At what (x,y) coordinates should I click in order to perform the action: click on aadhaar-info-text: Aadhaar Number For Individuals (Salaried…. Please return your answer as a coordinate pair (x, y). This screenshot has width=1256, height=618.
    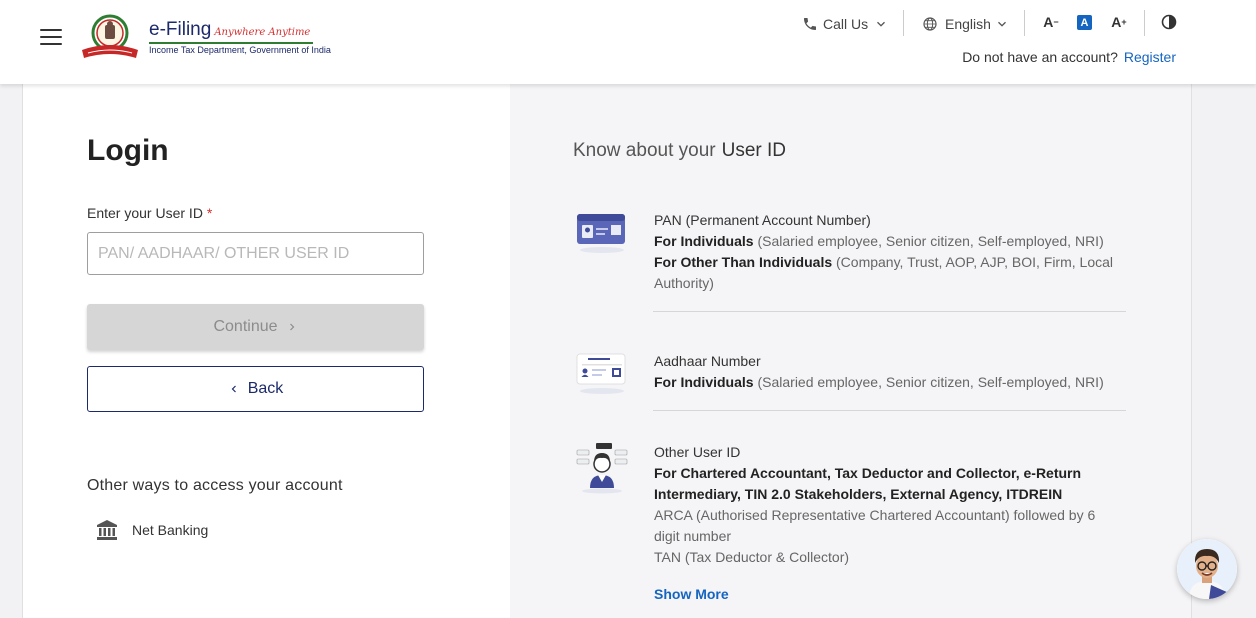
    Looking at the image, I should click on (889, 372).